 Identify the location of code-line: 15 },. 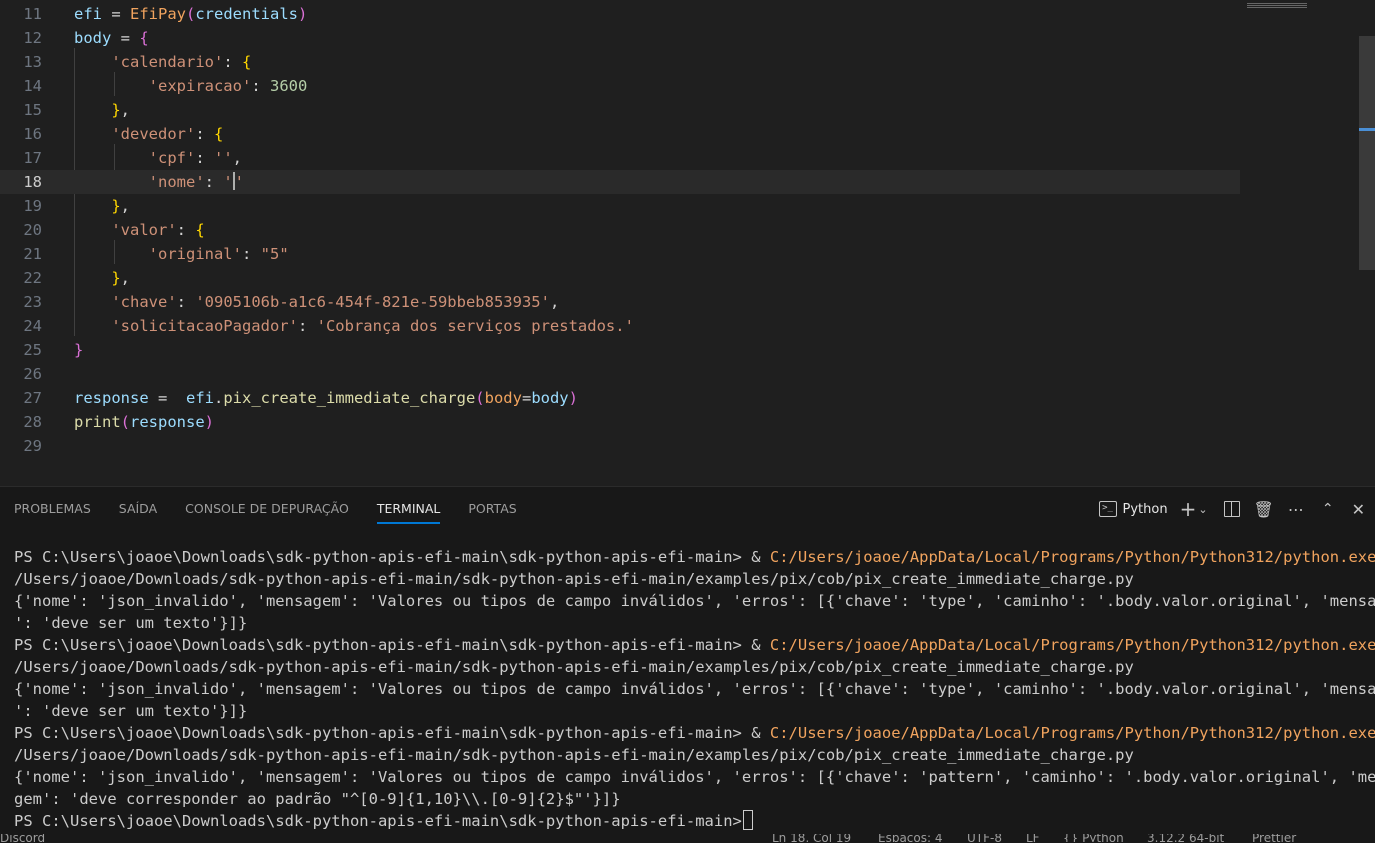
(620, 110).